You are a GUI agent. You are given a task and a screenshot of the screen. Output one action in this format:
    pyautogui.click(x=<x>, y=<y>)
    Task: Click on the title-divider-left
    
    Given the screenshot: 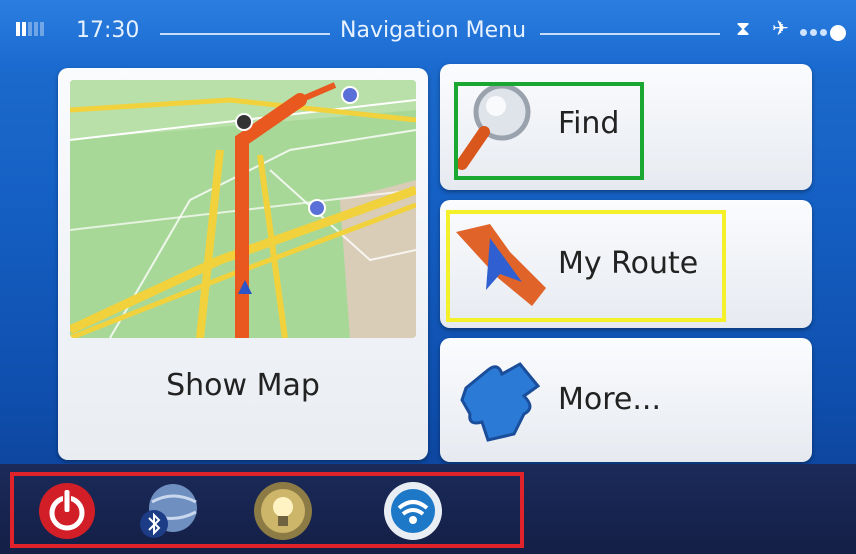 What is the action you would take?
    pyautogui.click(x=245, y=34)
    